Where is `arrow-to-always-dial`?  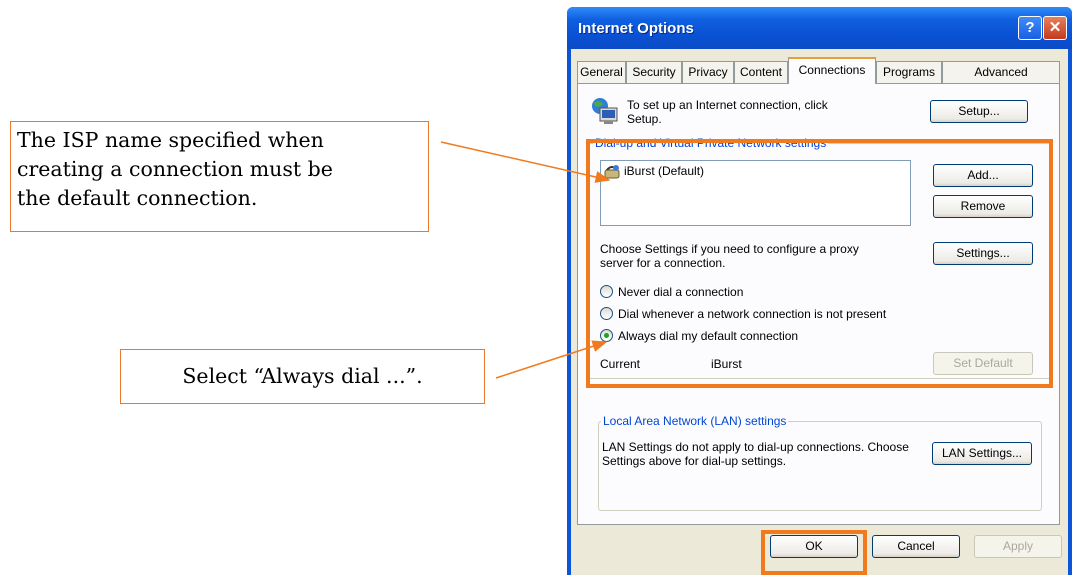
arrow-to-always-dial is located at coordinates (551, 359).